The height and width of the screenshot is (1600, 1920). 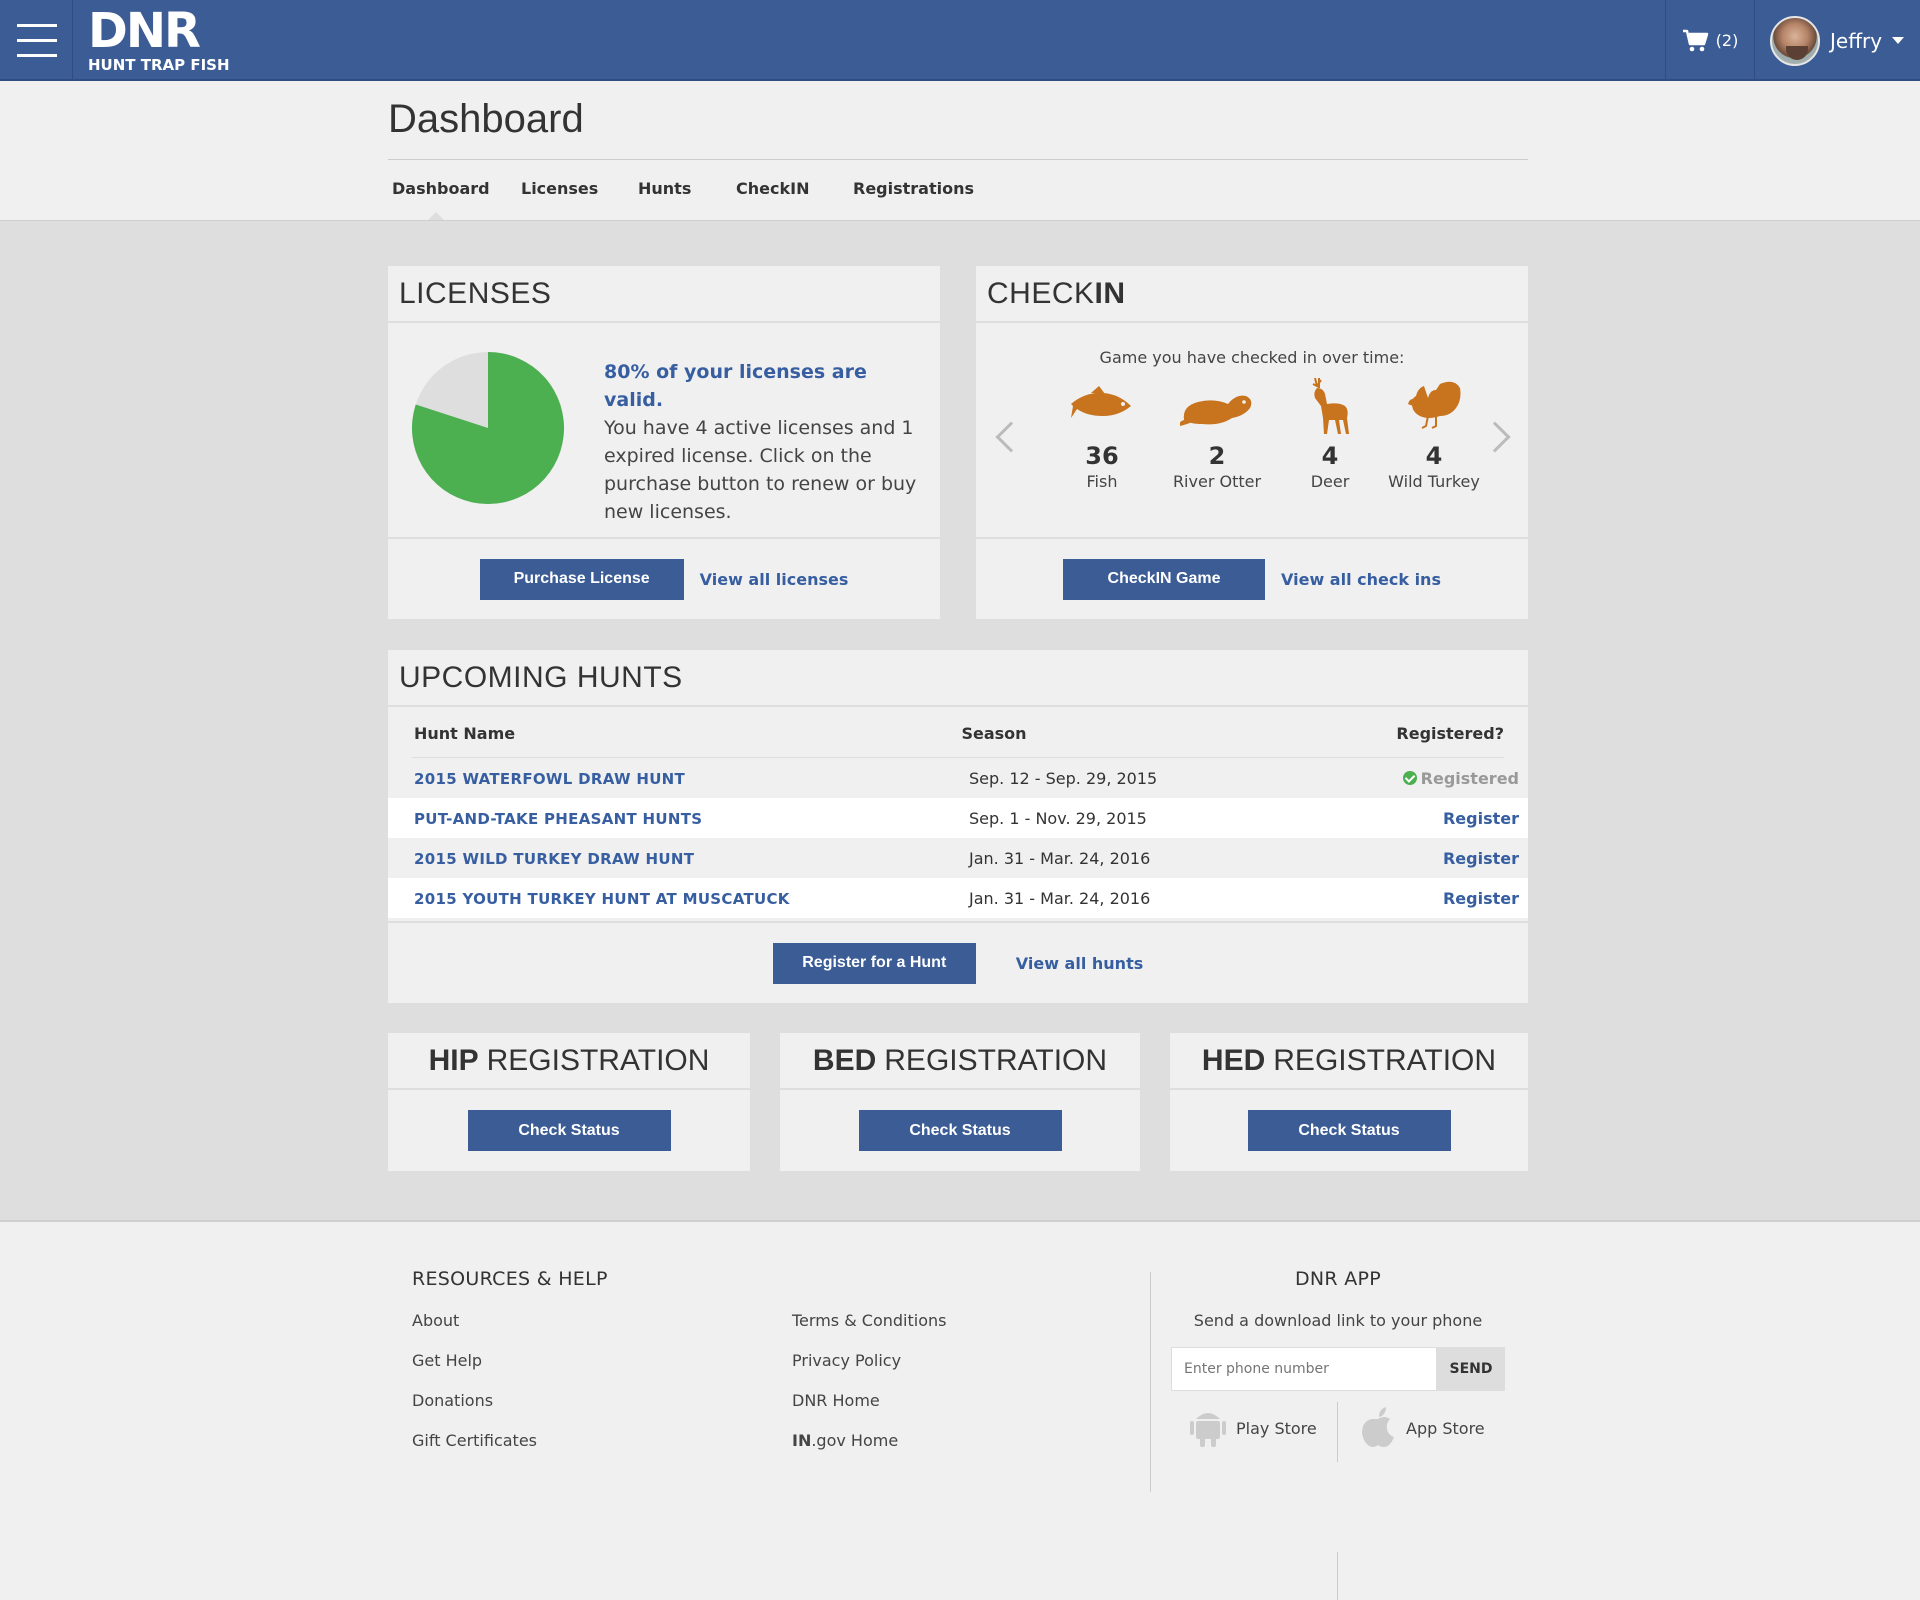 What do you see at coordinates (836, 1400) in the screenshot?
I see `footer-link-dnr-home: DNR Home` at bounding box center [836, 1400].